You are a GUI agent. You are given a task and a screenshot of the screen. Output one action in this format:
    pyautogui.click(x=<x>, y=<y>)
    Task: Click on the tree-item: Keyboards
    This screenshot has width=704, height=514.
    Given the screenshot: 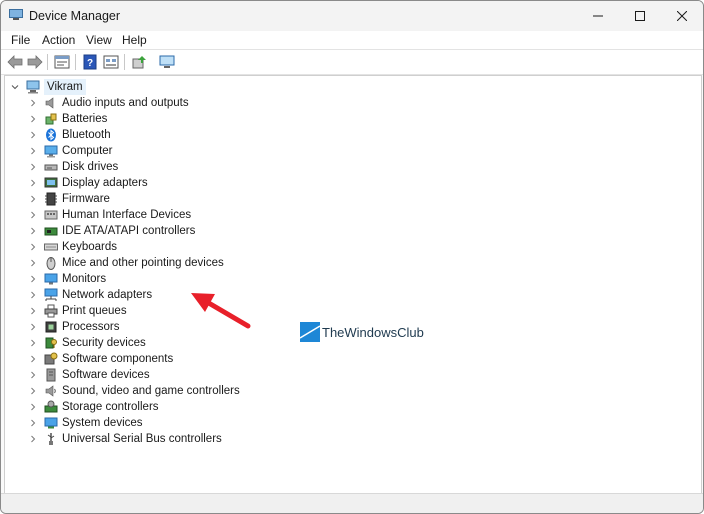 What is the action you would take?
    pyautogui.click(x=73, y=247)
    